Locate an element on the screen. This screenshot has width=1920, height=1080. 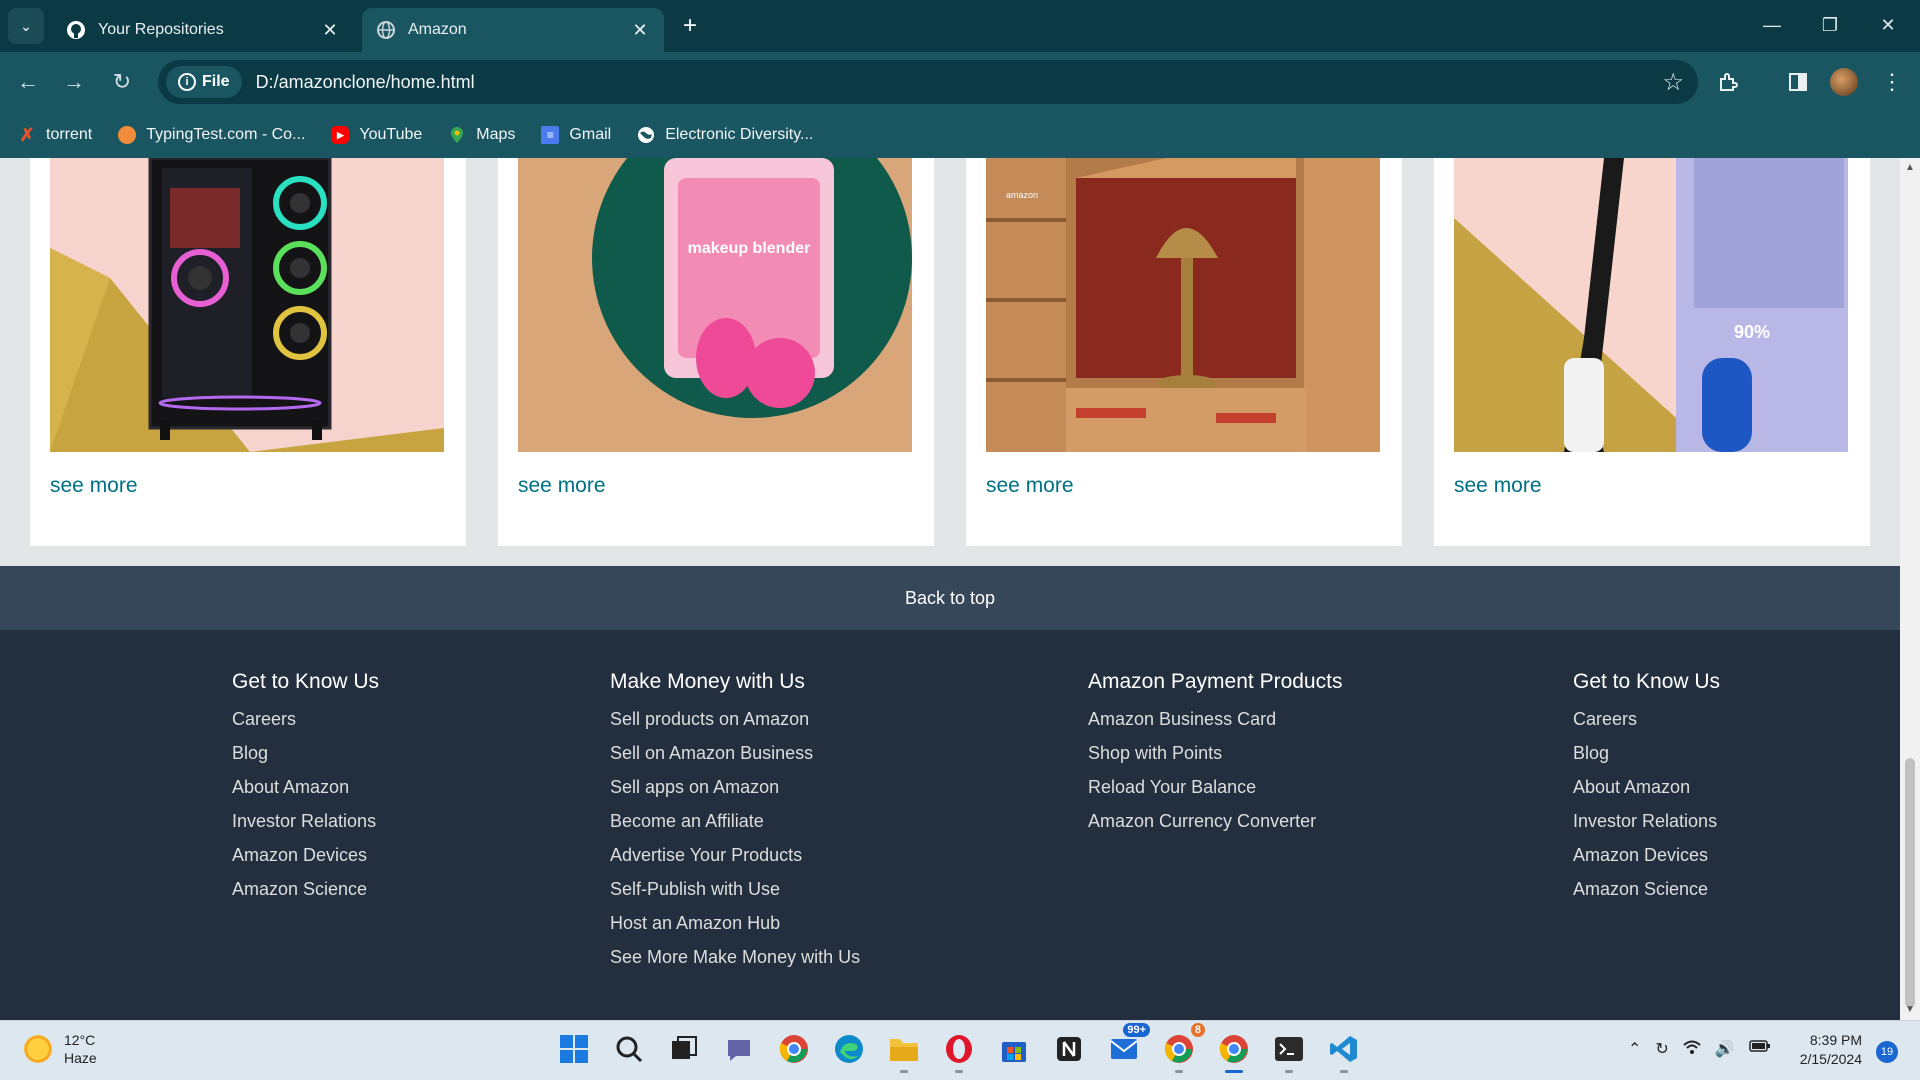
microsoft-store-icon is located at coordinates (1014, 1049).